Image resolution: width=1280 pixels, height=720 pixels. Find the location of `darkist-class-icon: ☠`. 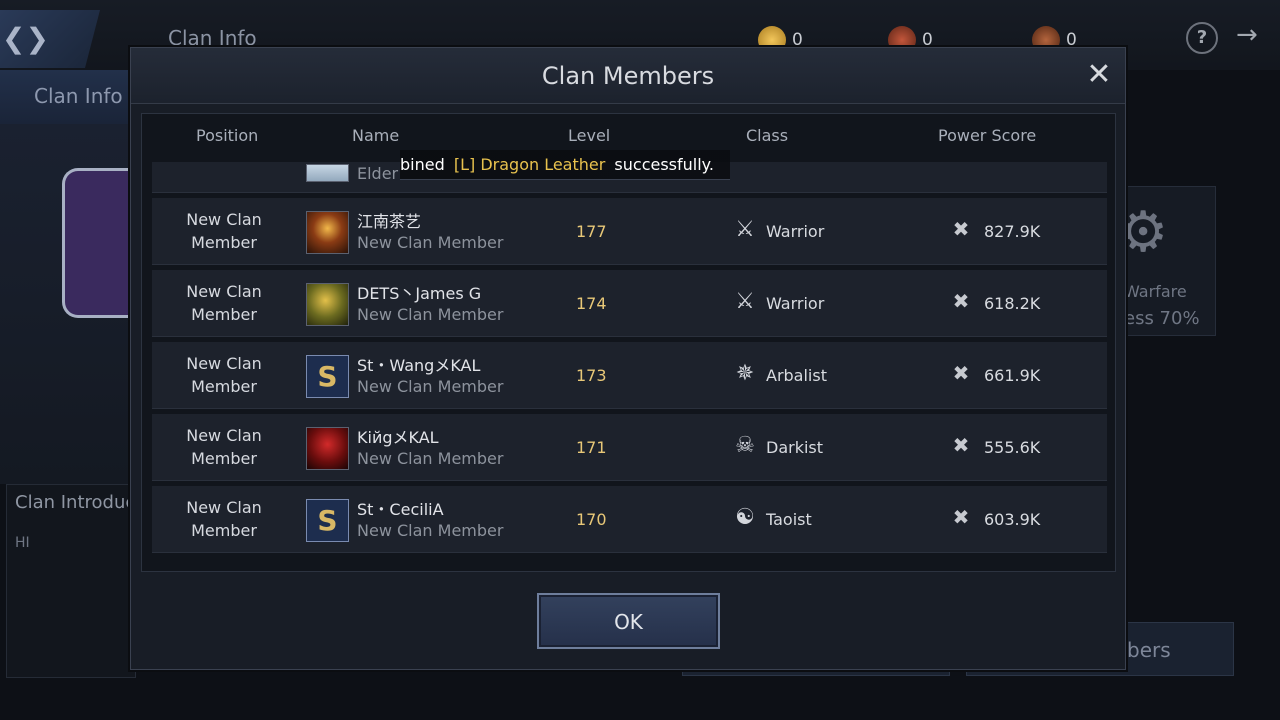

darkist-class-icon: ☠ is located at coordinates (745, 445).